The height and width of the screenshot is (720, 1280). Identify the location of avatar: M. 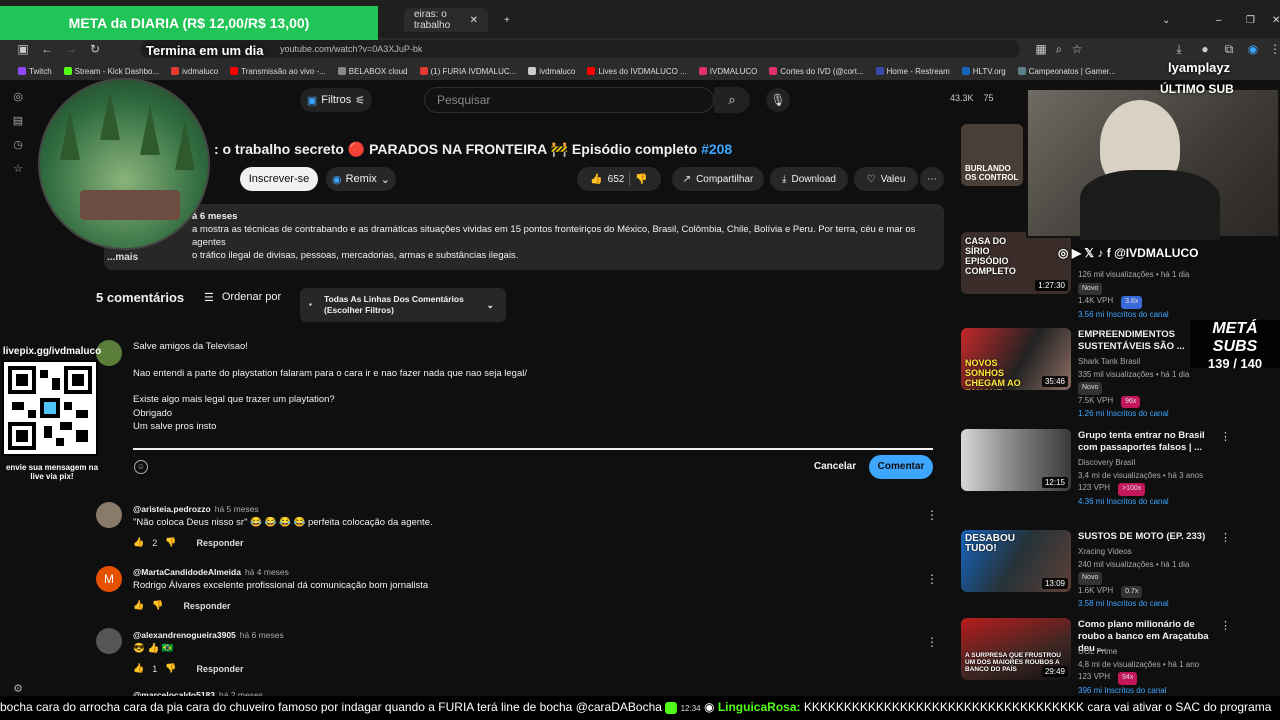
(109, 579).